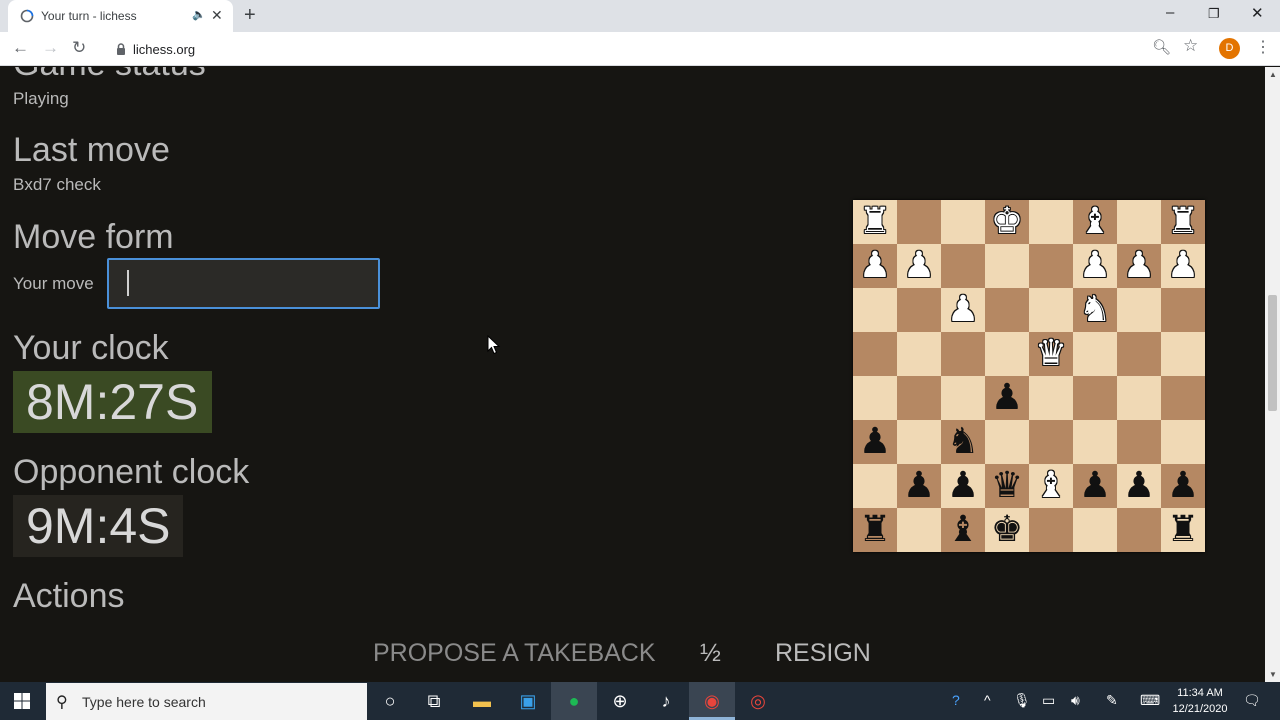 Image resolution: width=1280 pixels, height=720 pixels. Describe the element at coordinates (243, 283) in the screenshot. I see `move-input` at that location.